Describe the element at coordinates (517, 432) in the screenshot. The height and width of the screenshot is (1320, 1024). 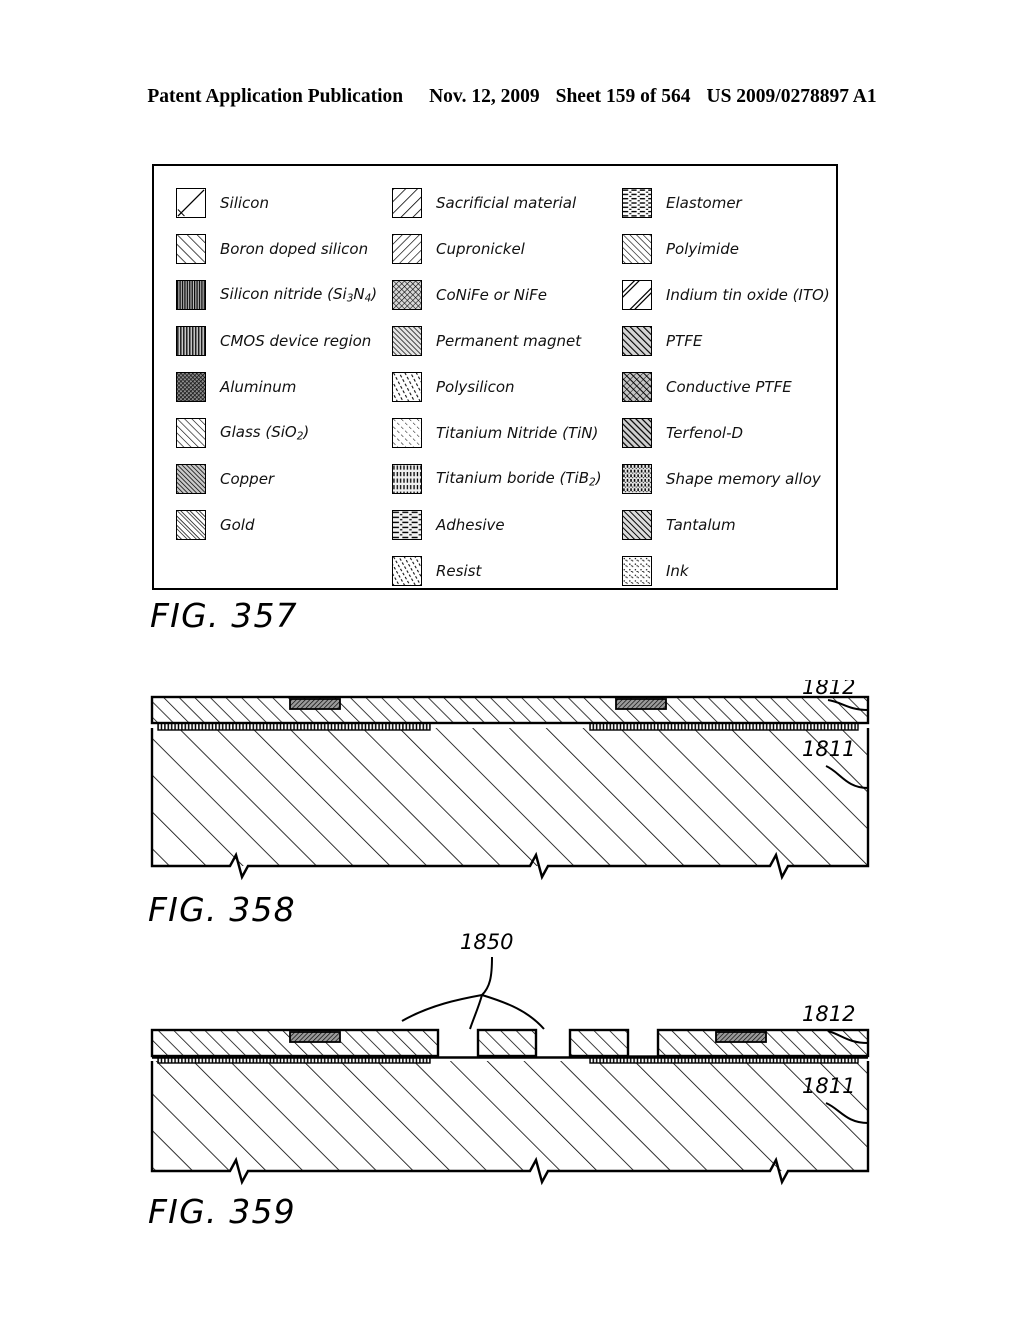
I see `legend-item-label: Titanium Nitride (TiN)` at that location.